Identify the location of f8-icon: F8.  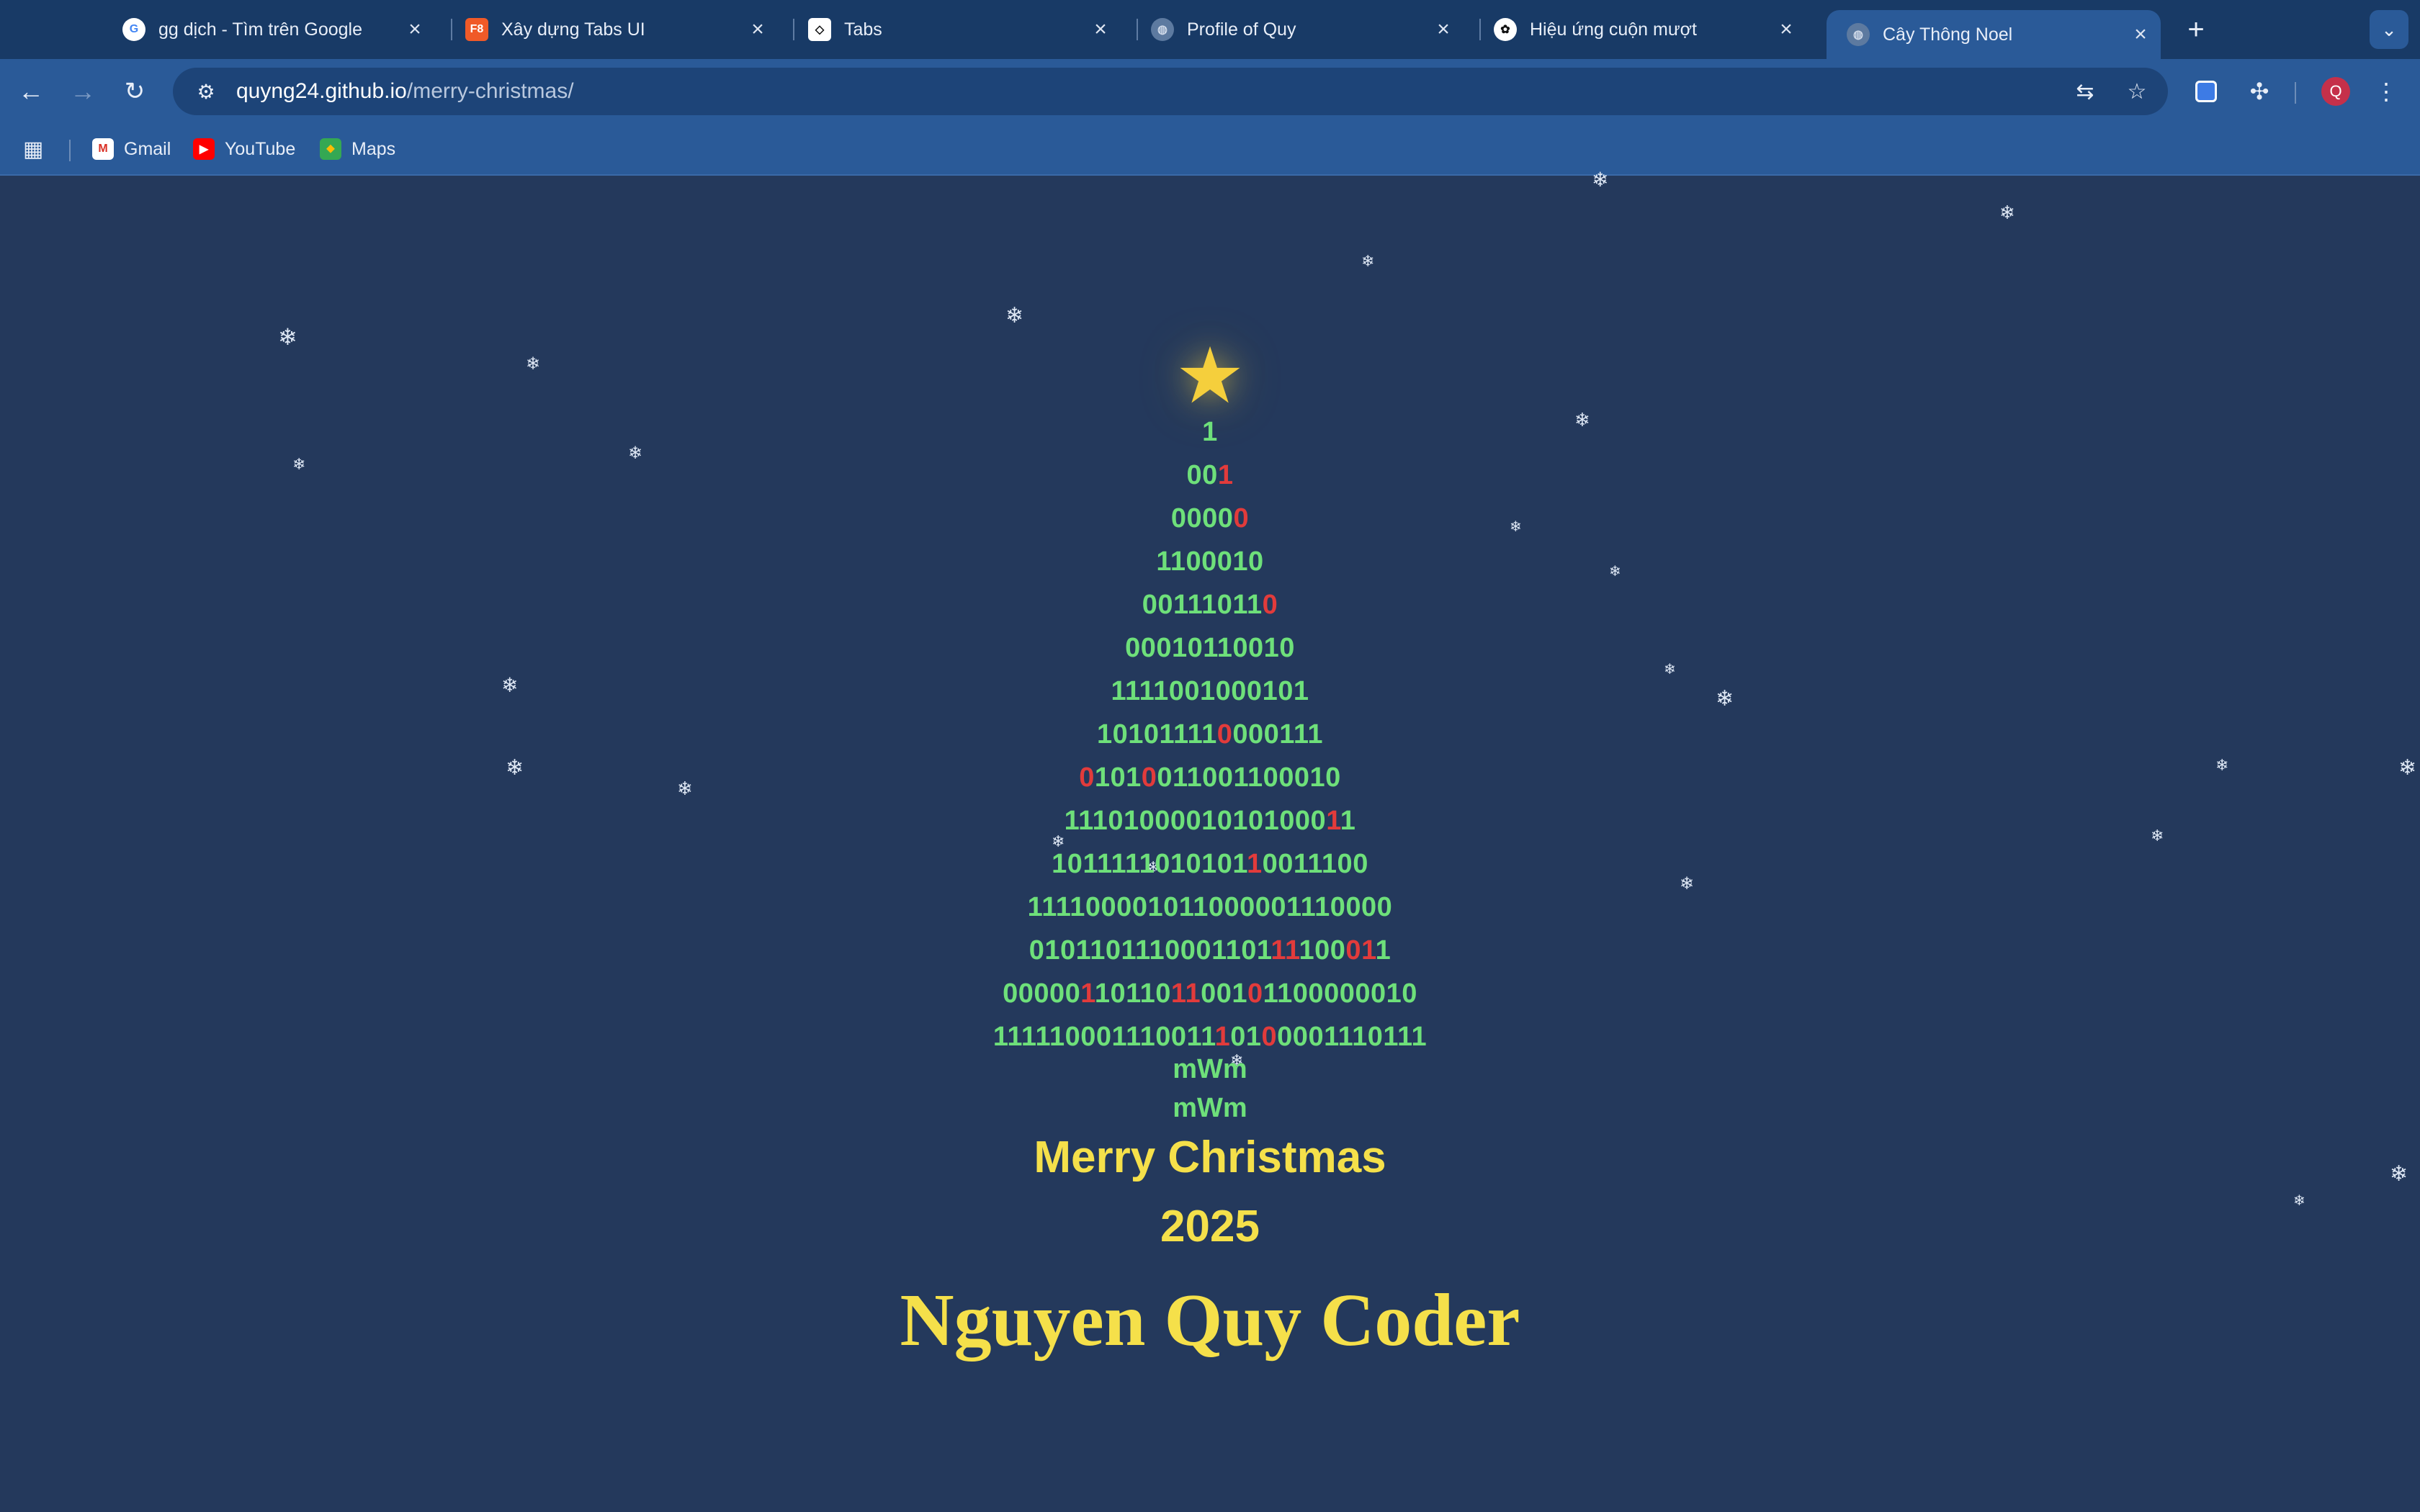
(477, 29).